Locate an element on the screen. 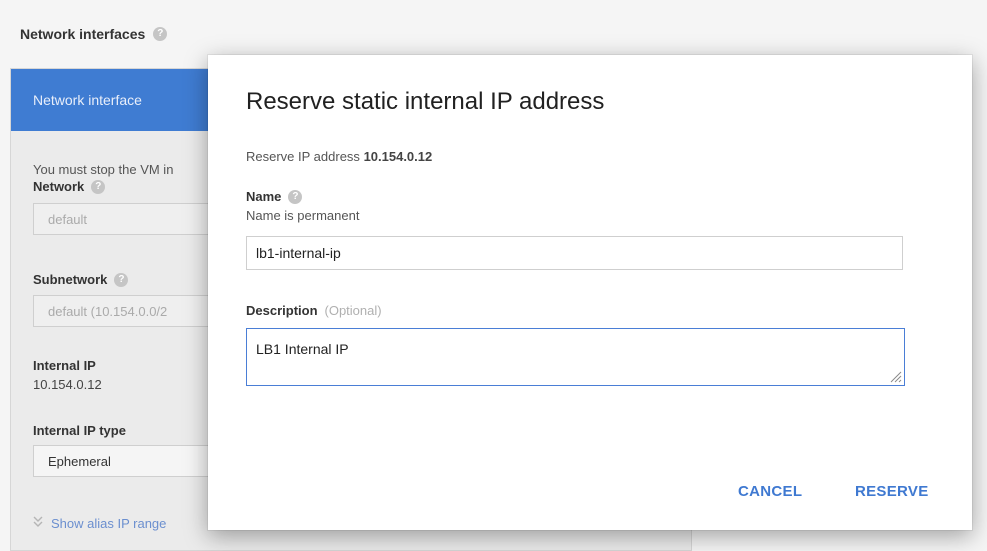 Image resolution: width=987 pixels, height=551 pixels. stop-vm-notice: You must stop the VM in is located at coordinates (103, 169).